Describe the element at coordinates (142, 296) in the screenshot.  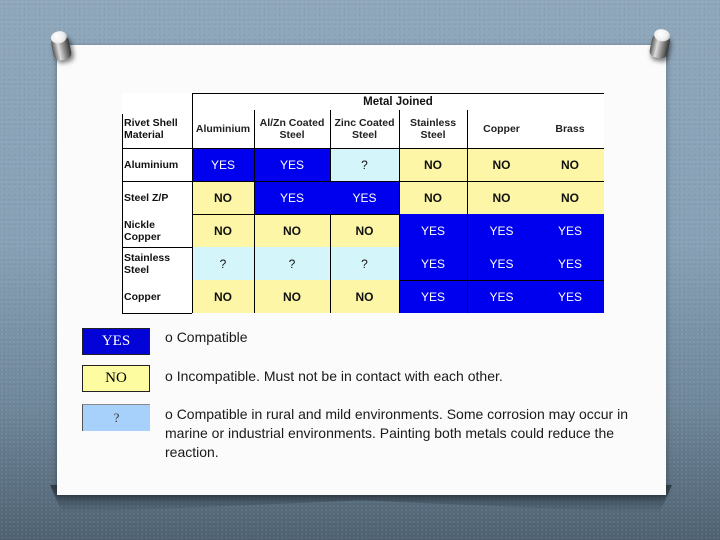
I see `row-label: Copper` at that location.